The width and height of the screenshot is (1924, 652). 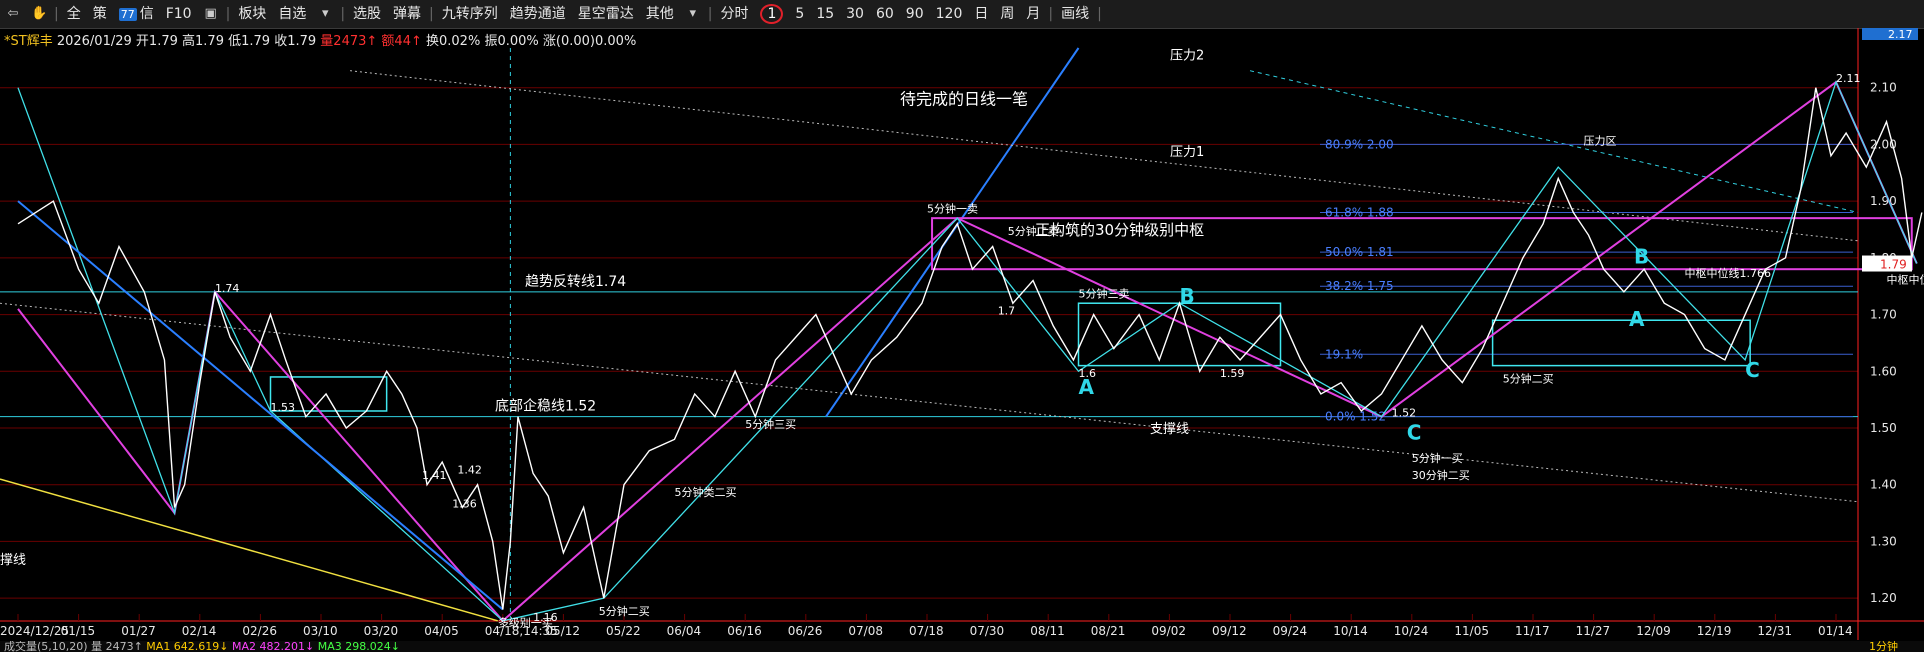 I want to click on menu-watchlist: 自选, so click(x=292, y=14).